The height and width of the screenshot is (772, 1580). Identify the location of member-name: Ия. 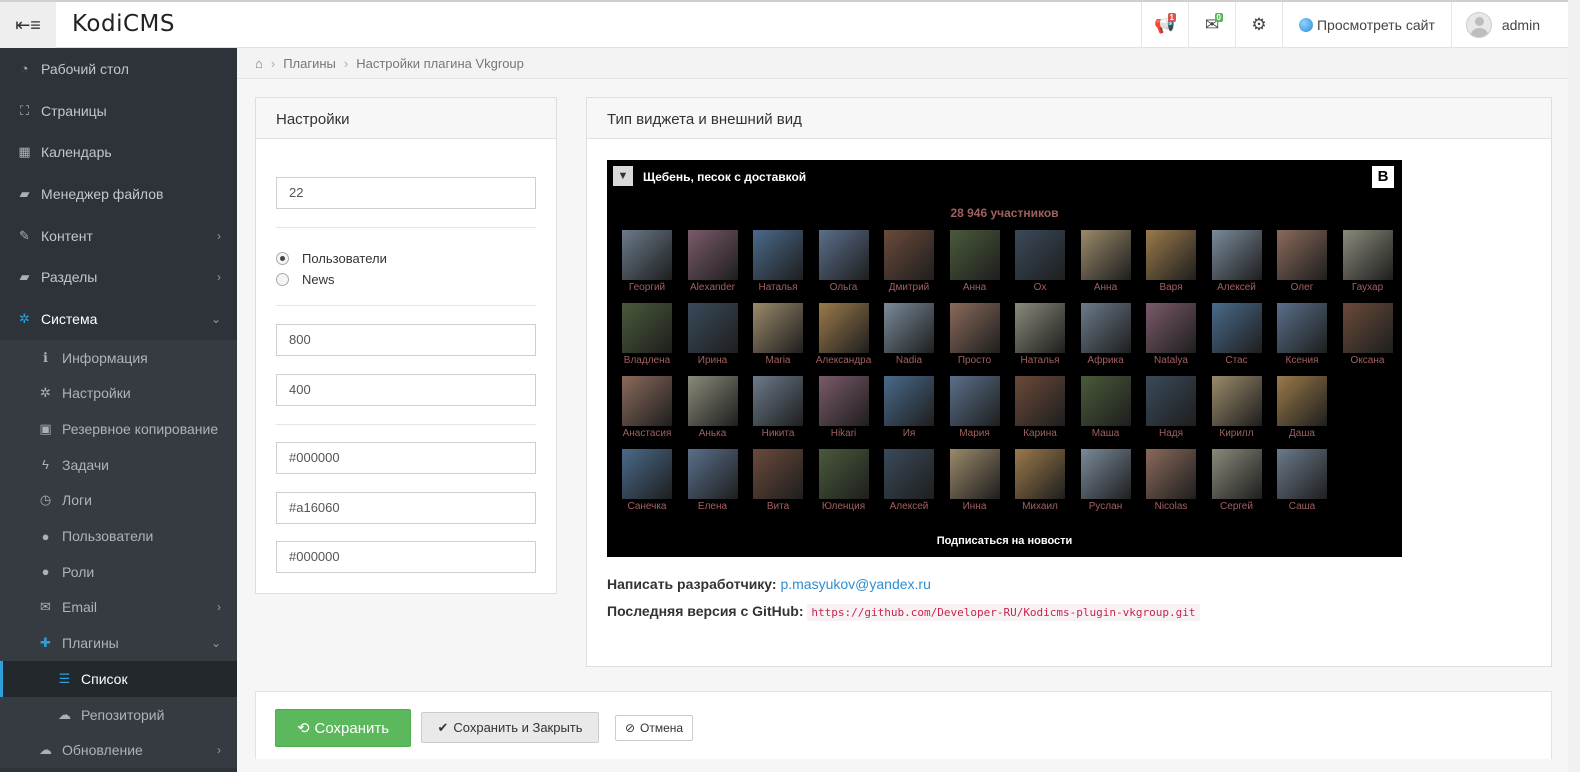
(909, 433).